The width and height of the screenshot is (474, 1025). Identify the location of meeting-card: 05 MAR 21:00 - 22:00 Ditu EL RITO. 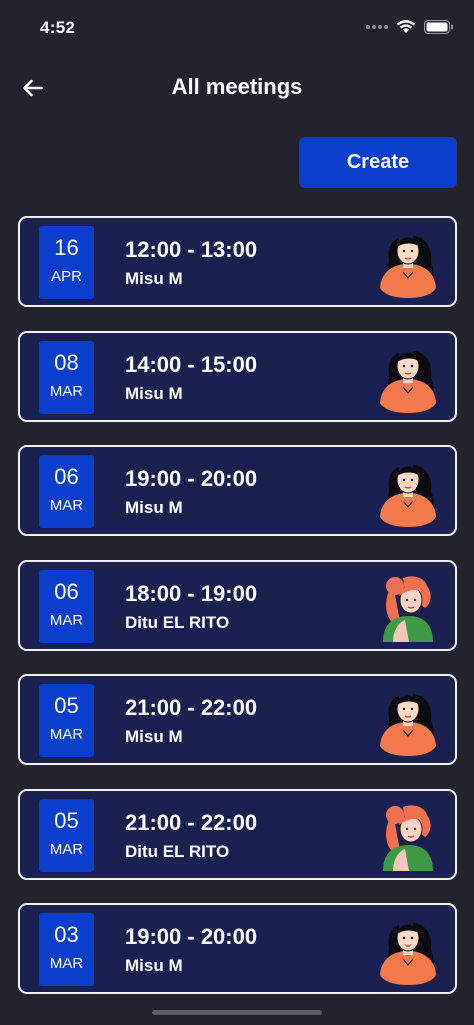
(237, 834).